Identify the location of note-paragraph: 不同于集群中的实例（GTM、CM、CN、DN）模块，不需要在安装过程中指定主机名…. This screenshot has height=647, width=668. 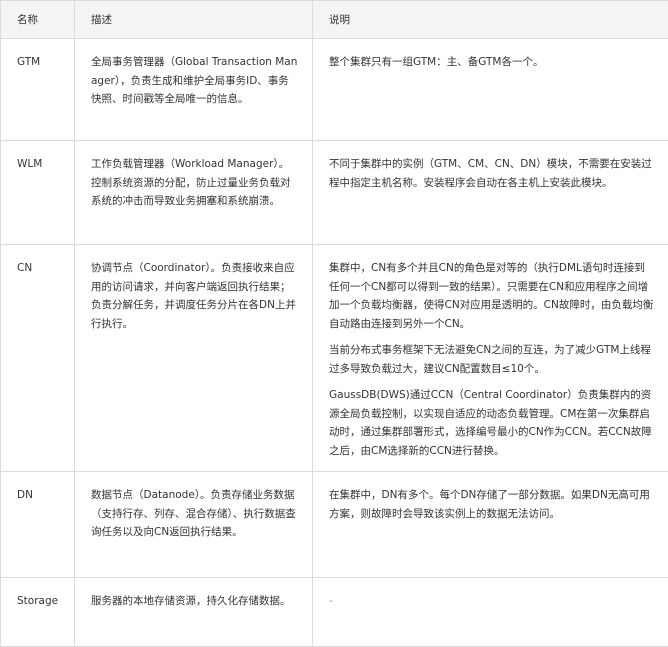
(491, 173).